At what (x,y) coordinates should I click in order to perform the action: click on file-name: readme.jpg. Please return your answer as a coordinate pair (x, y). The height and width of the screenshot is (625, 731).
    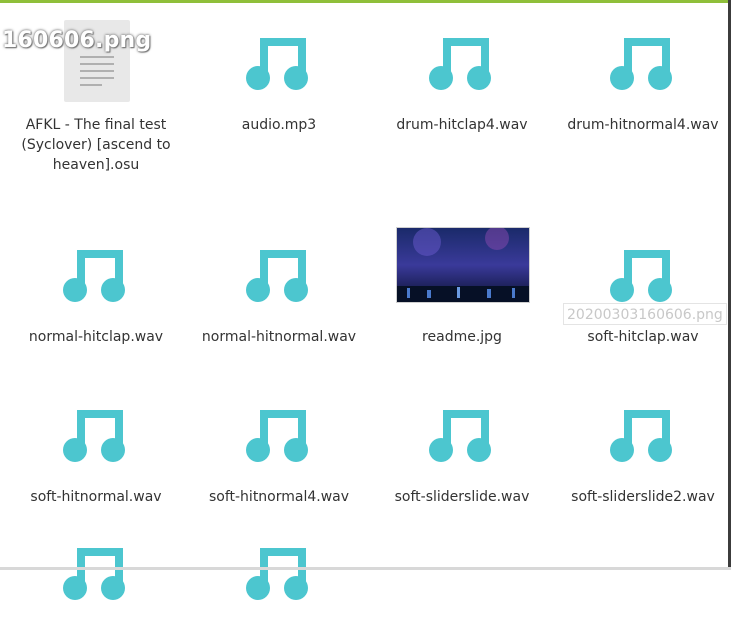
    Looking at the image, I should click on (462, 337).